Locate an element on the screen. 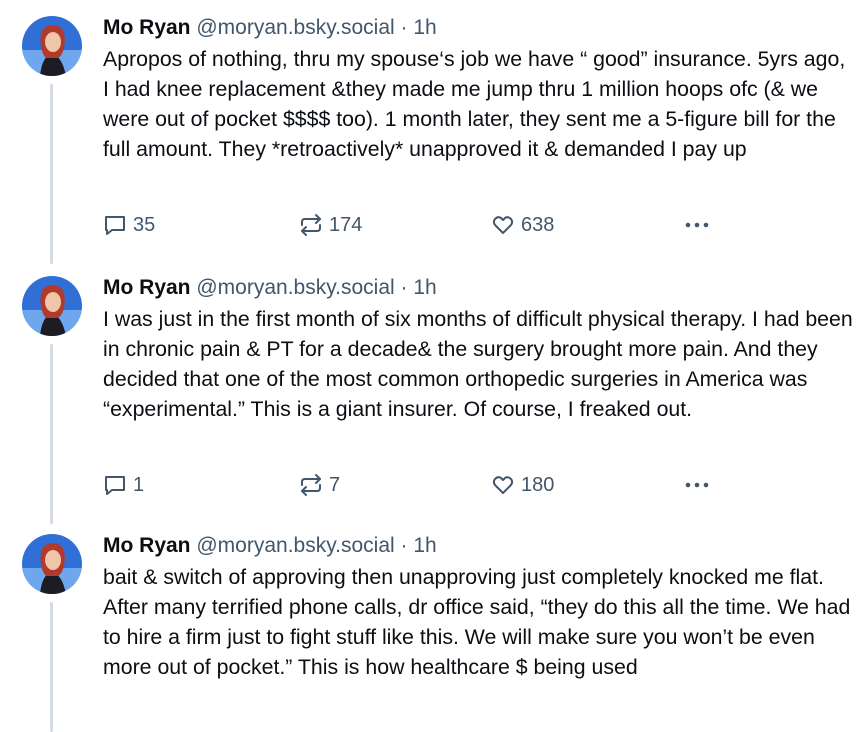  reply-button: 1 is located at coordinates (123, 485).